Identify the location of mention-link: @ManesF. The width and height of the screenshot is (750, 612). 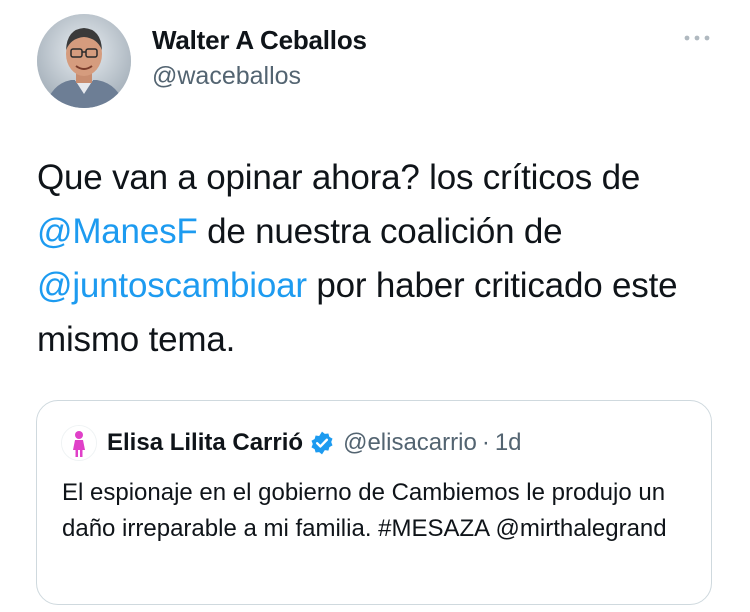
(117, 231).